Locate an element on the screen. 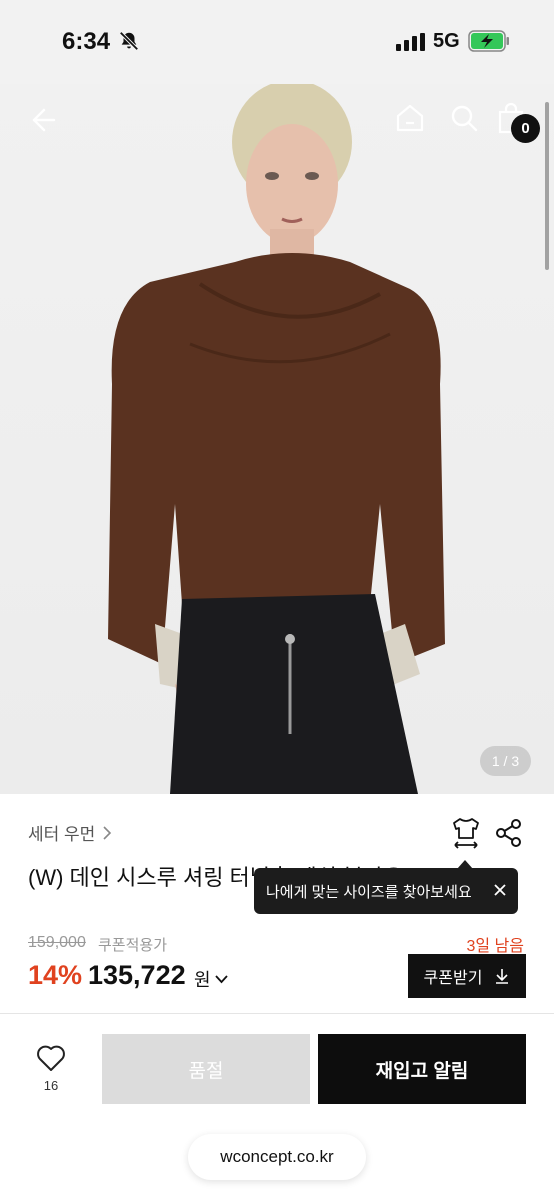 The width and height of the screenshot is (554, 1200). download-coupon-button: 쿠폰받기 is located at coordinates (467, 976).